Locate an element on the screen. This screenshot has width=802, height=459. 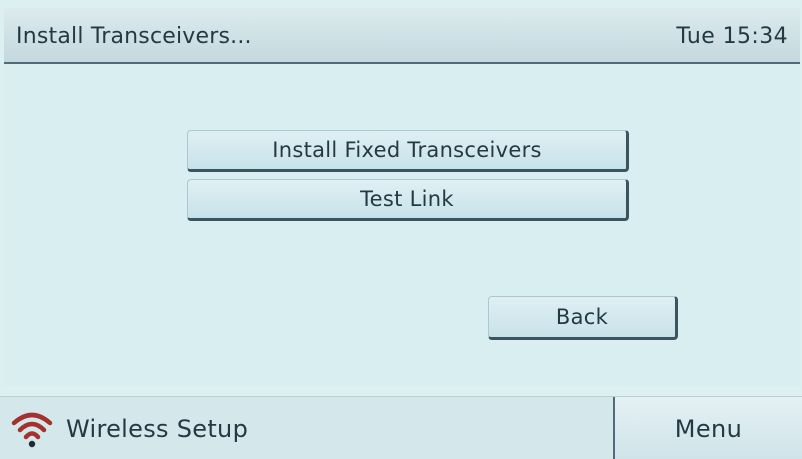
test-link-label: Test Link is located at coordinates (407, 199).